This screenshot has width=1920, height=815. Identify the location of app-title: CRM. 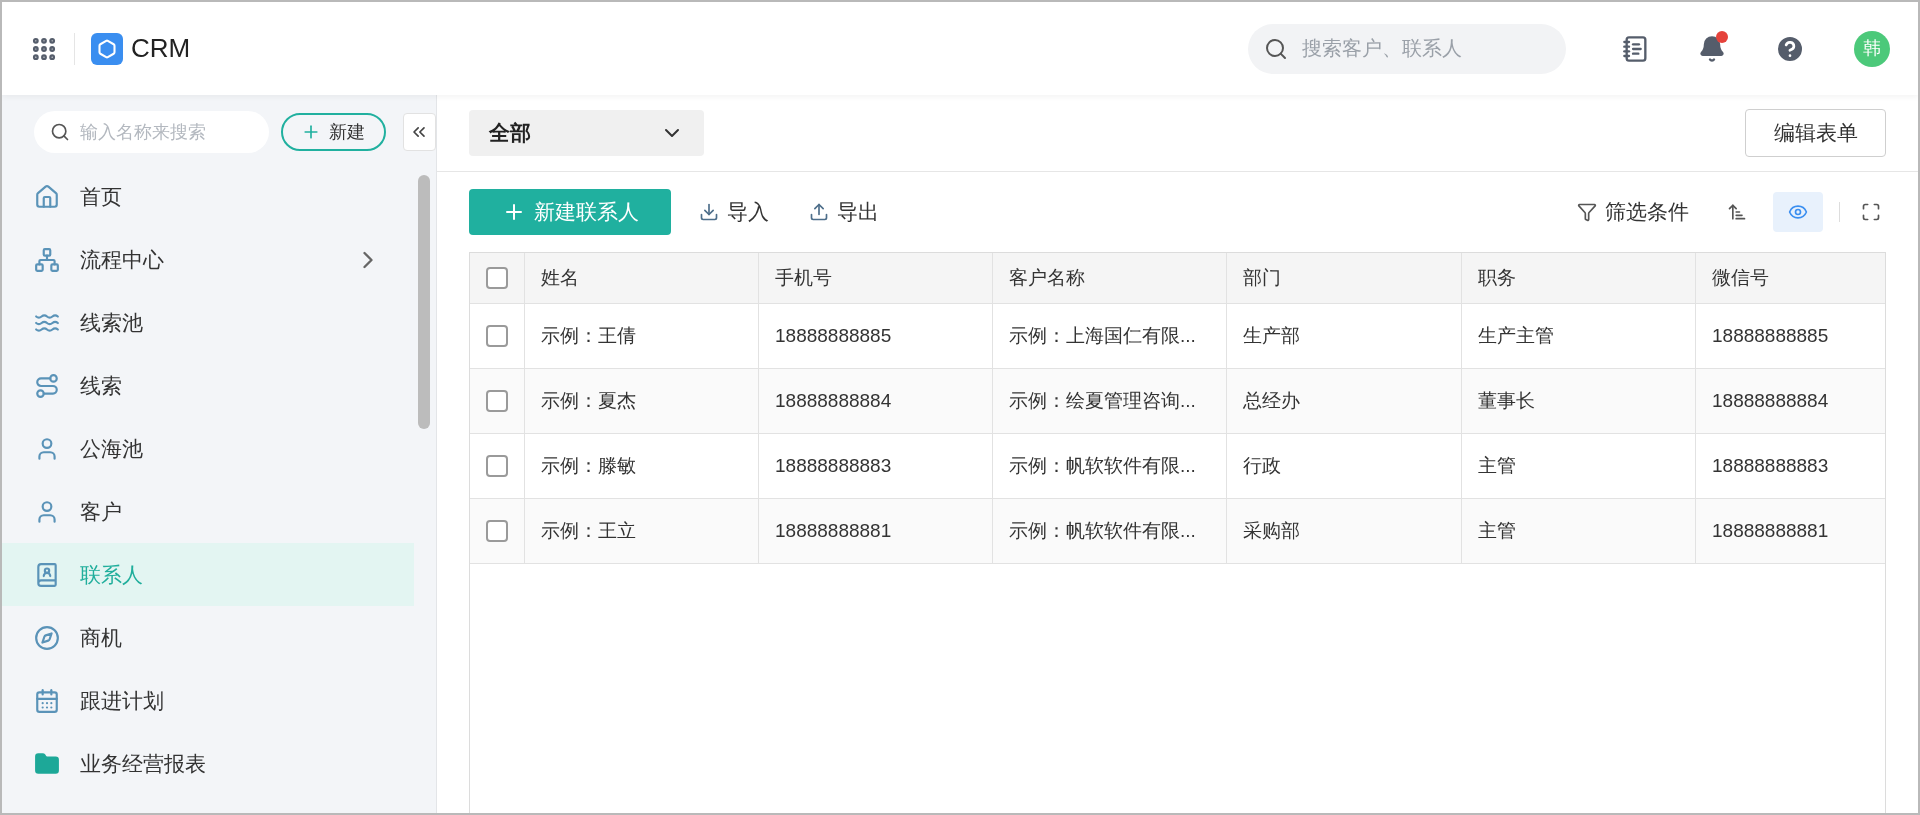
(161, 48).